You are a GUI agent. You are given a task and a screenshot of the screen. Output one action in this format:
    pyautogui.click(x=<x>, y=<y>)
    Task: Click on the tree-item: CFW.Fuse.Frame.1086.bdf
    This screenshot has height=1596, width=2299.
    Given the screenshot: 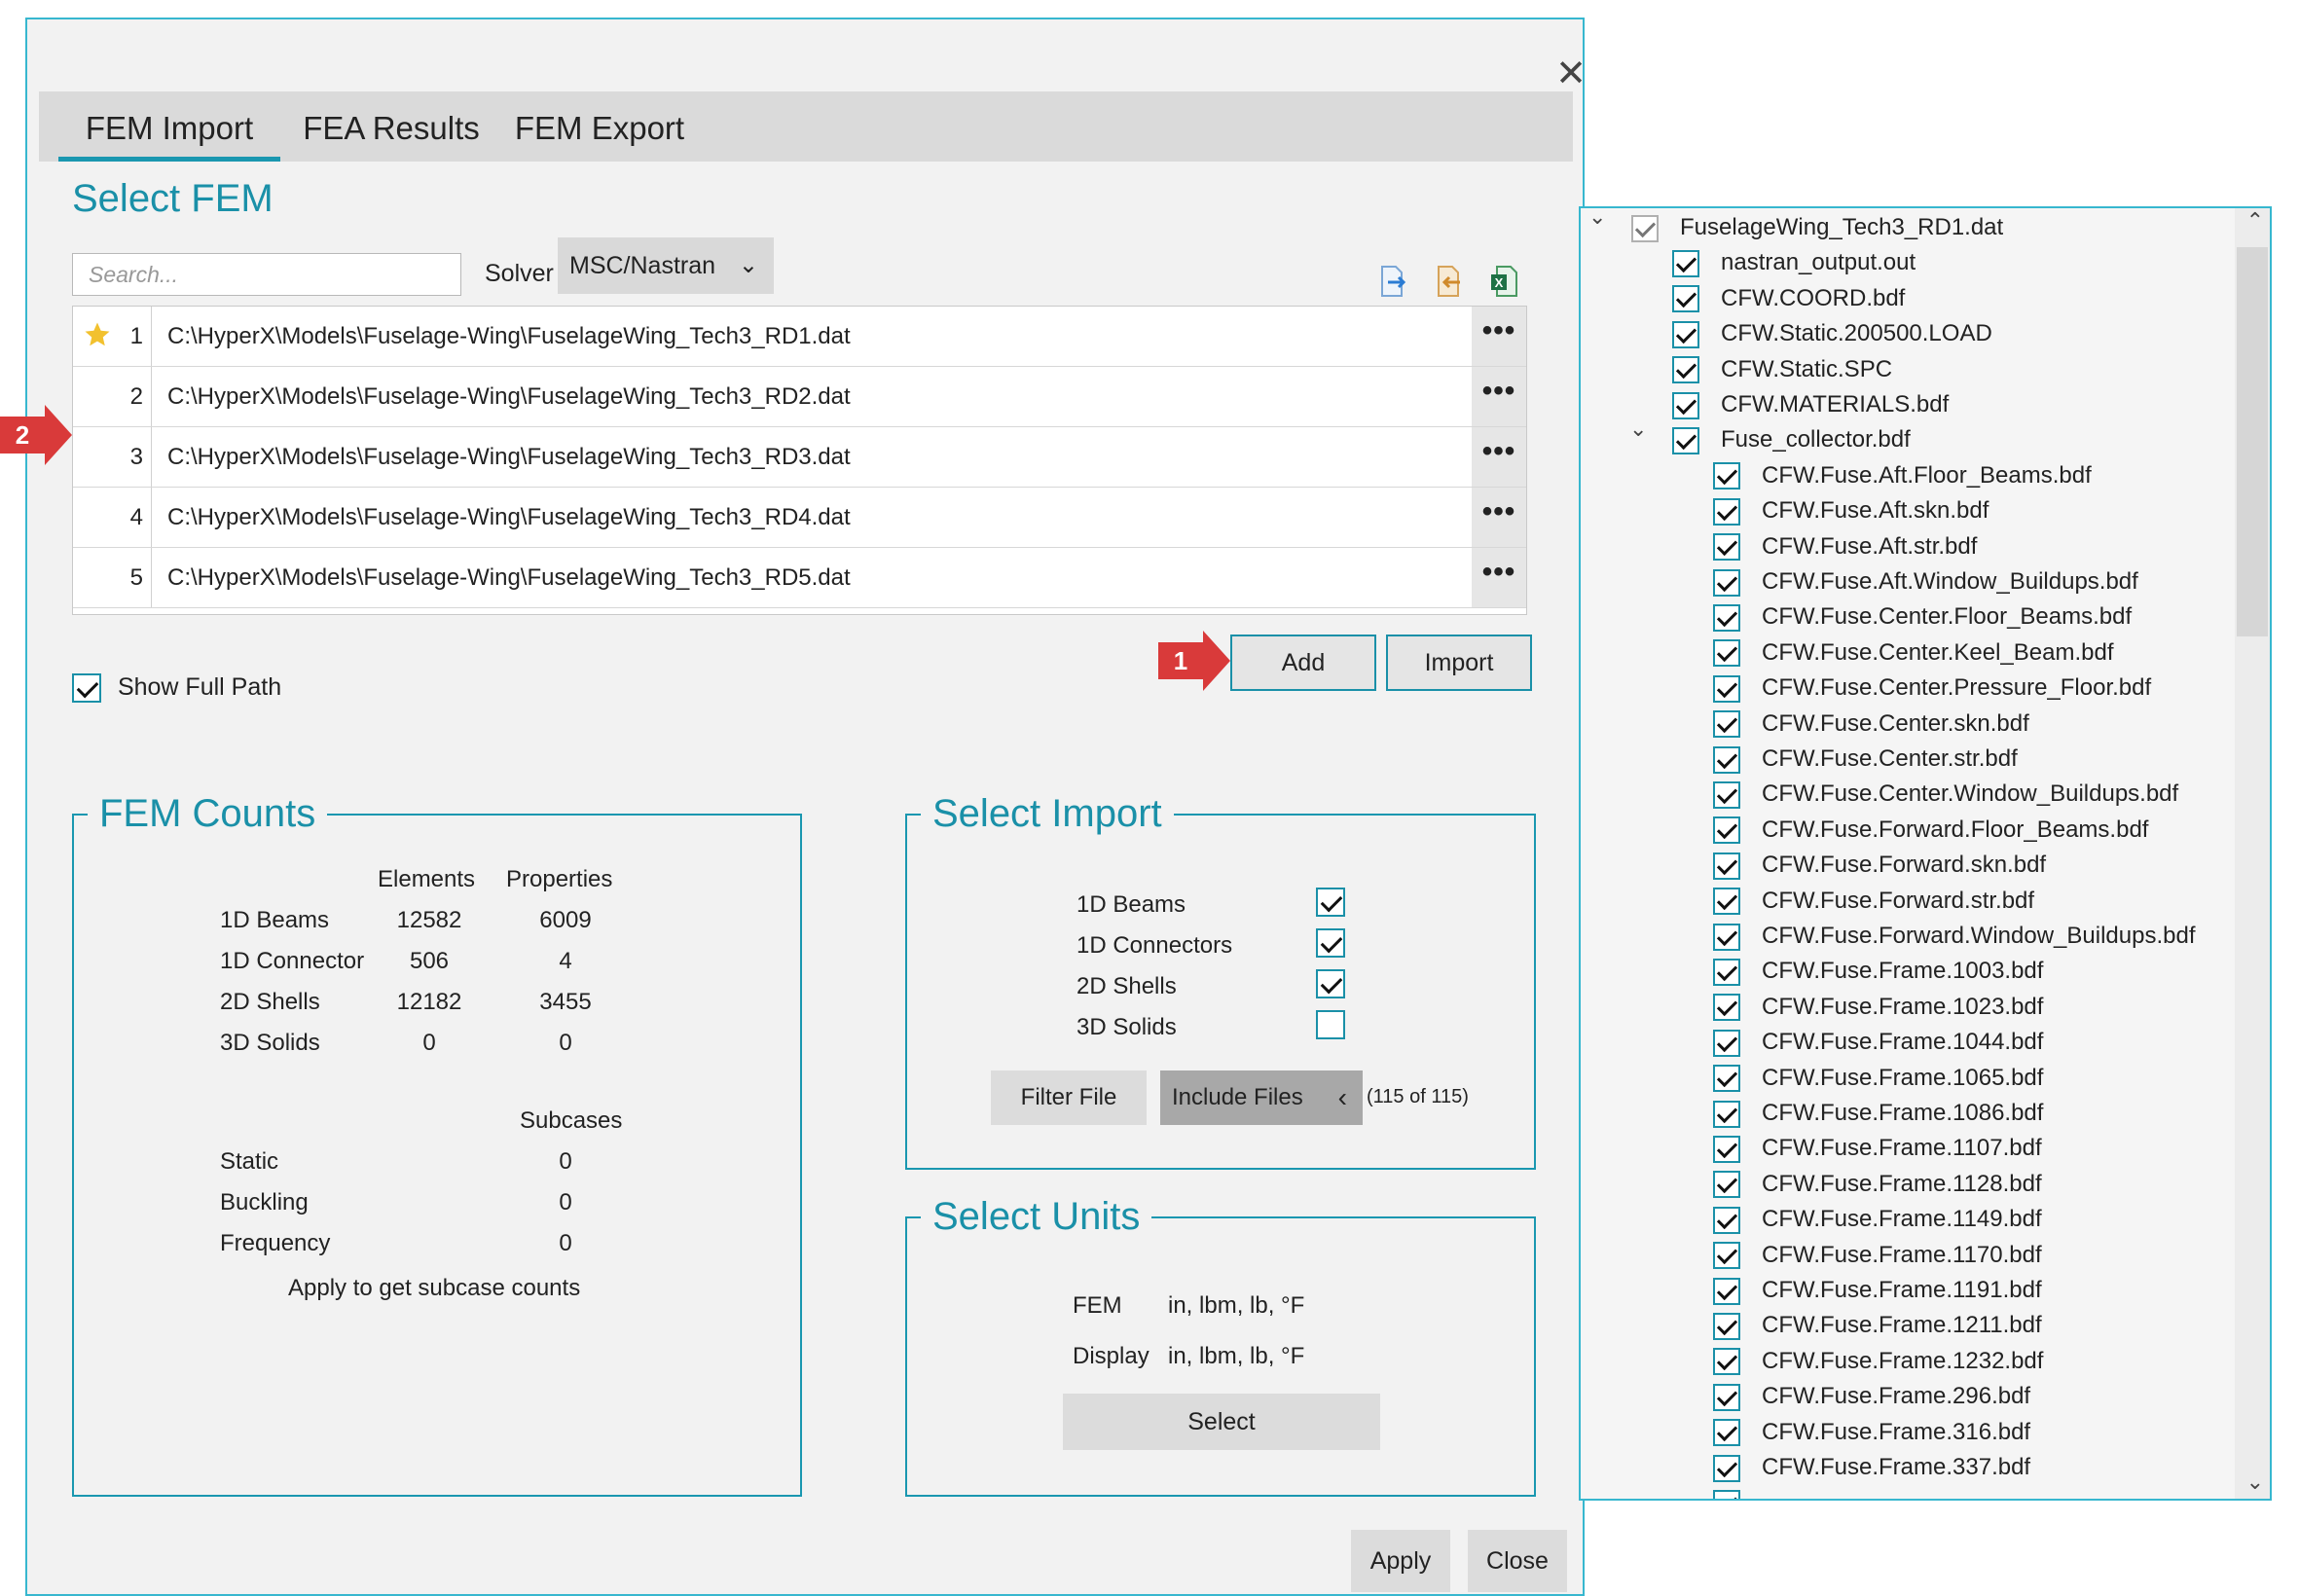 What is the action you would take?
    pyautogui.click(x=1878, y=1113)
    